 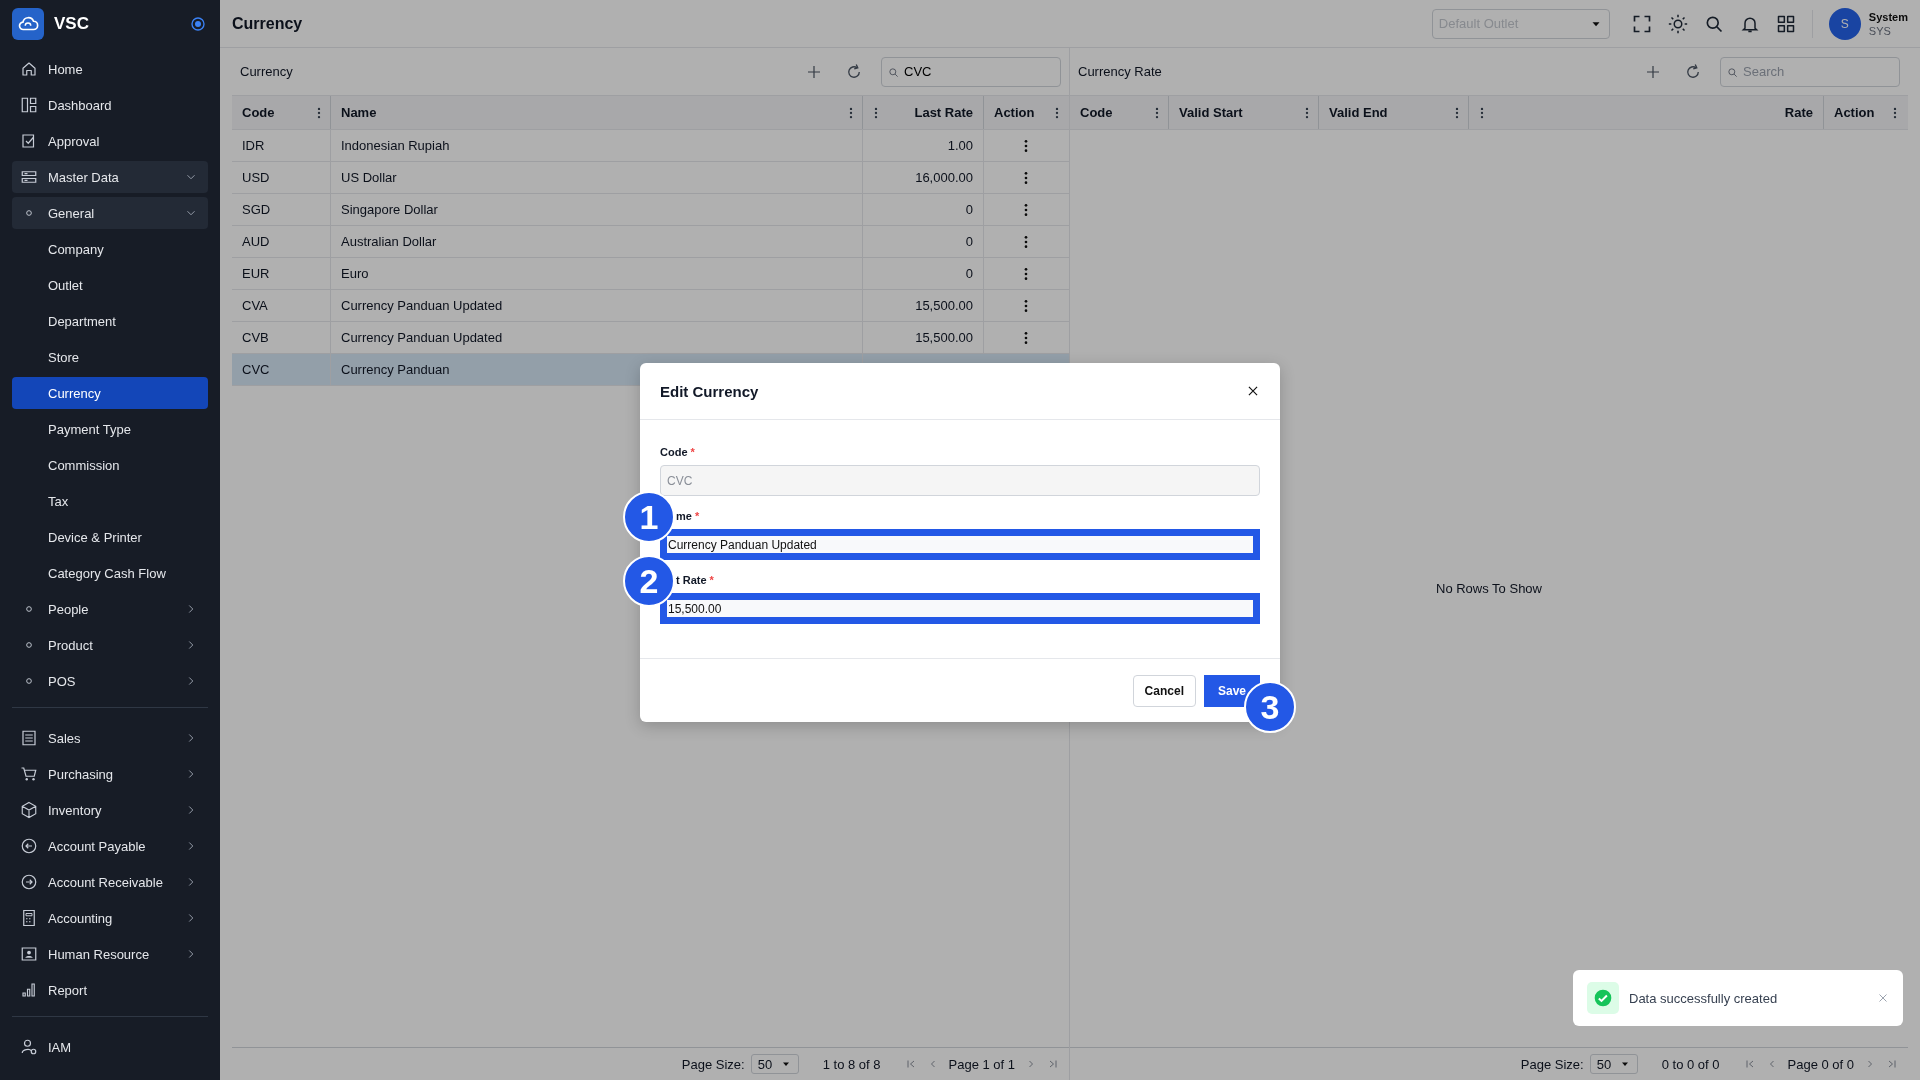 I want to click on sidebar-item: Outlet, so click(x=110, y=285).